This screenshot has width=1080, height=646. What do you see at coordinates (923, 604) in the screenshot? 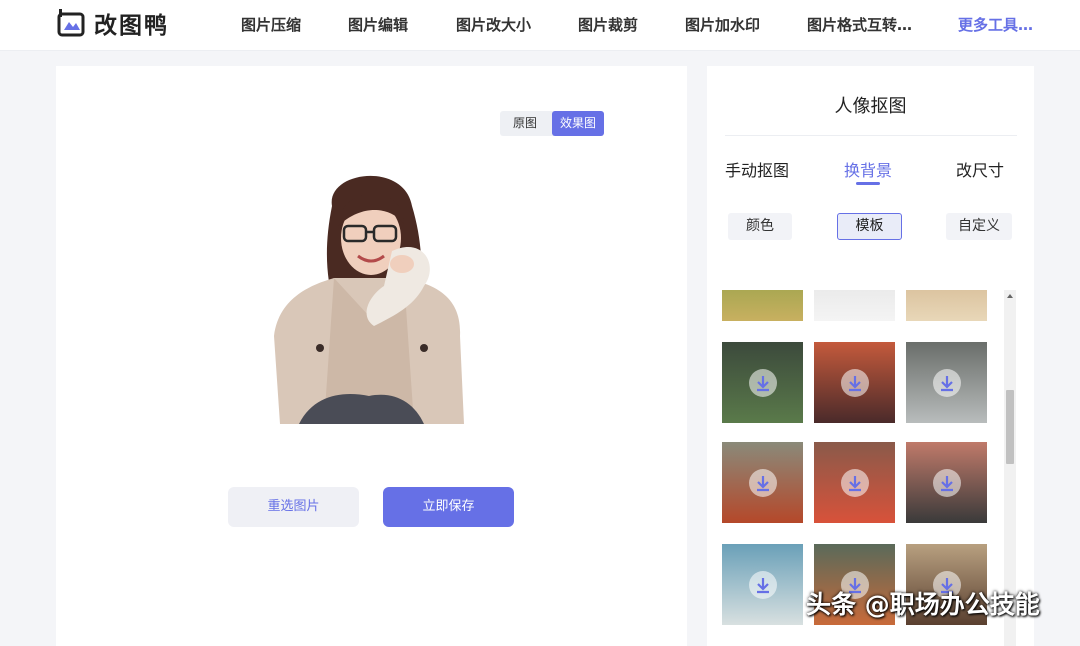
I see `watermark-text: 头条 @职场办公技能` at bounding box center [923, 604].